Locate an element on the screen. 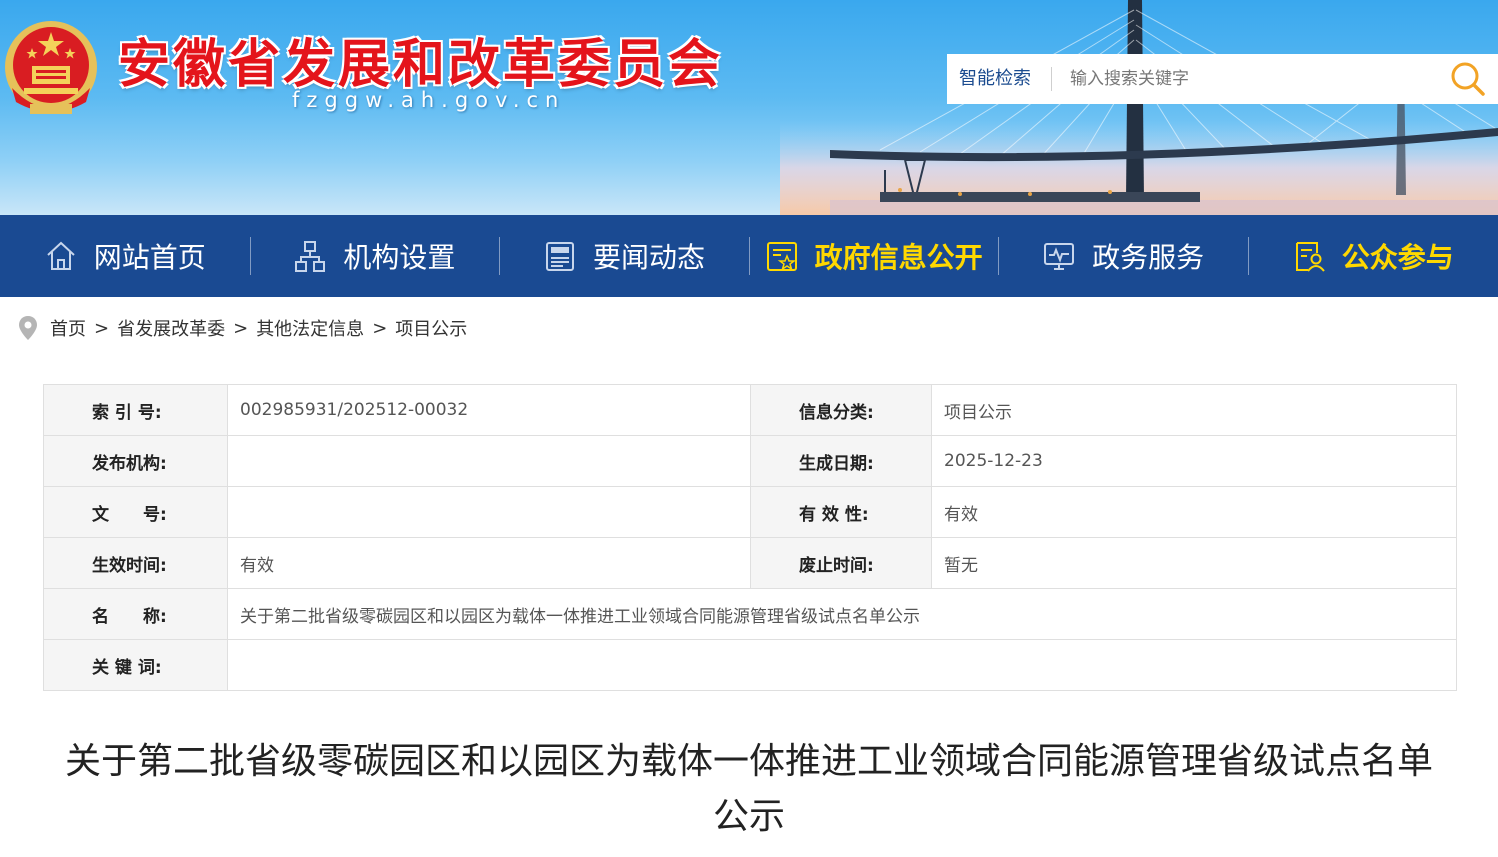  nav-label: 机构设置 is located at coordinates (399, 257).